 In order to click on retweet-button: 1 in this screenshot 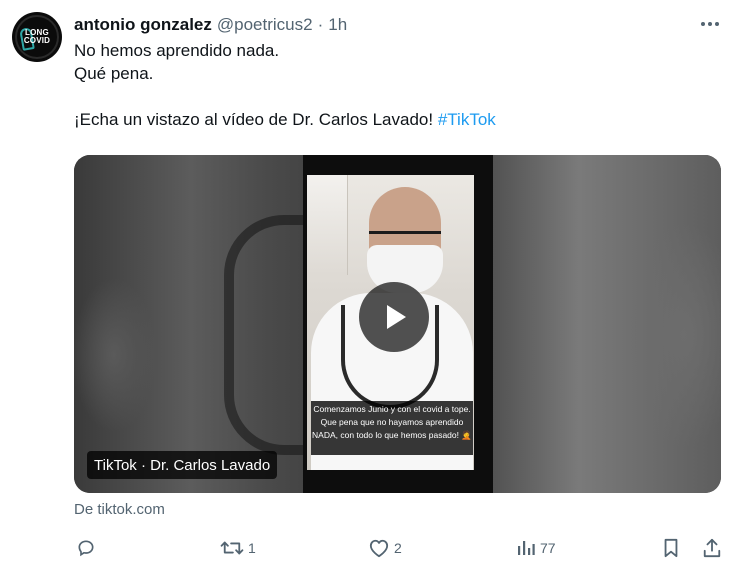, I will do `click(238, 548)`.